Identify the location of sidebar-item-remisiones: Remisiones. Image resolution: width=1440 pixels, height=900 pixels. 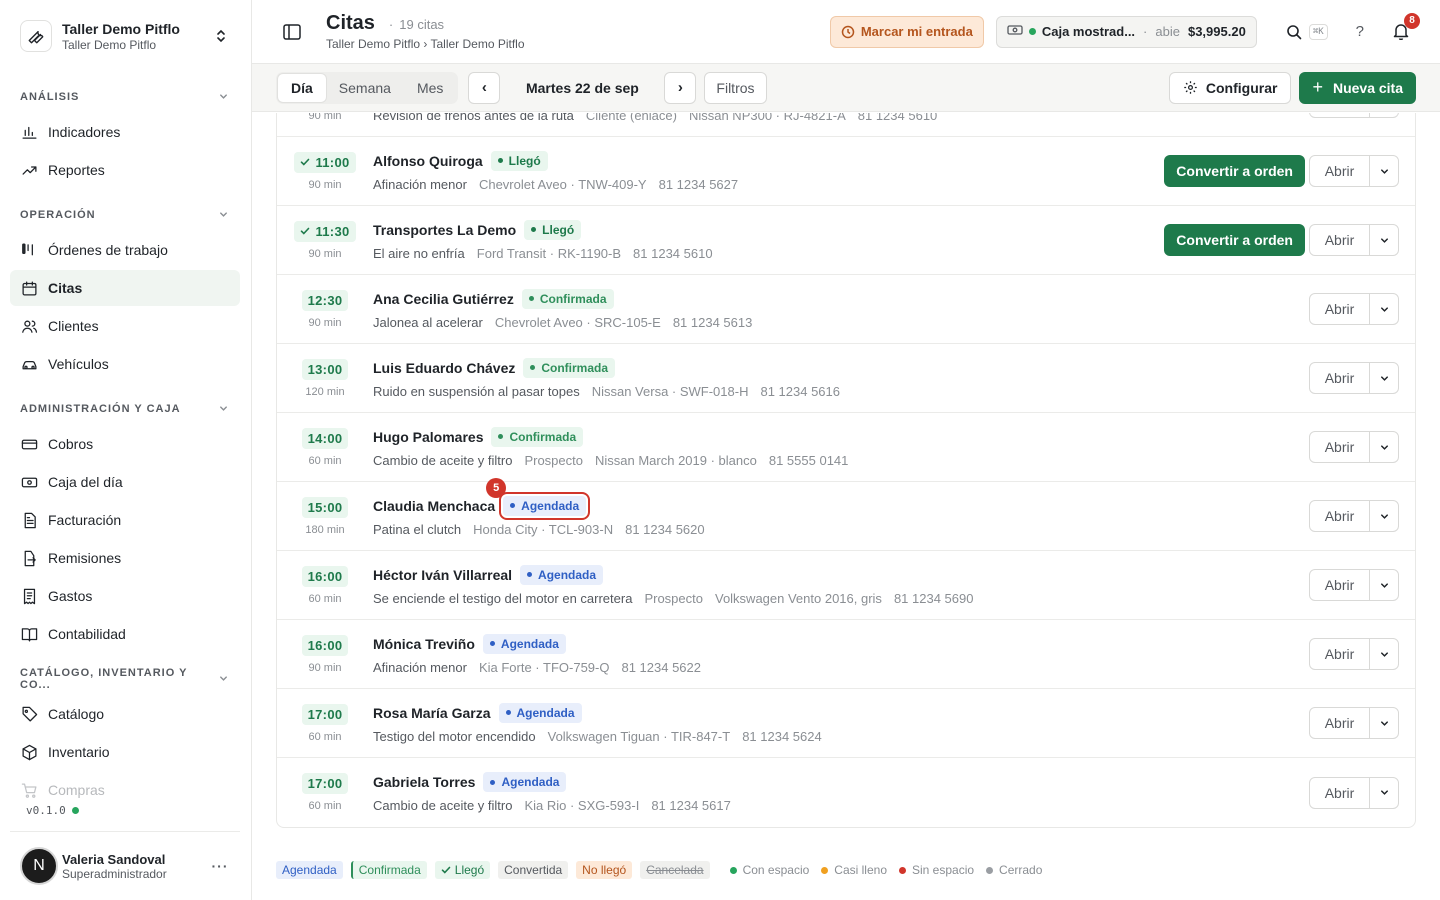
(125, 558).